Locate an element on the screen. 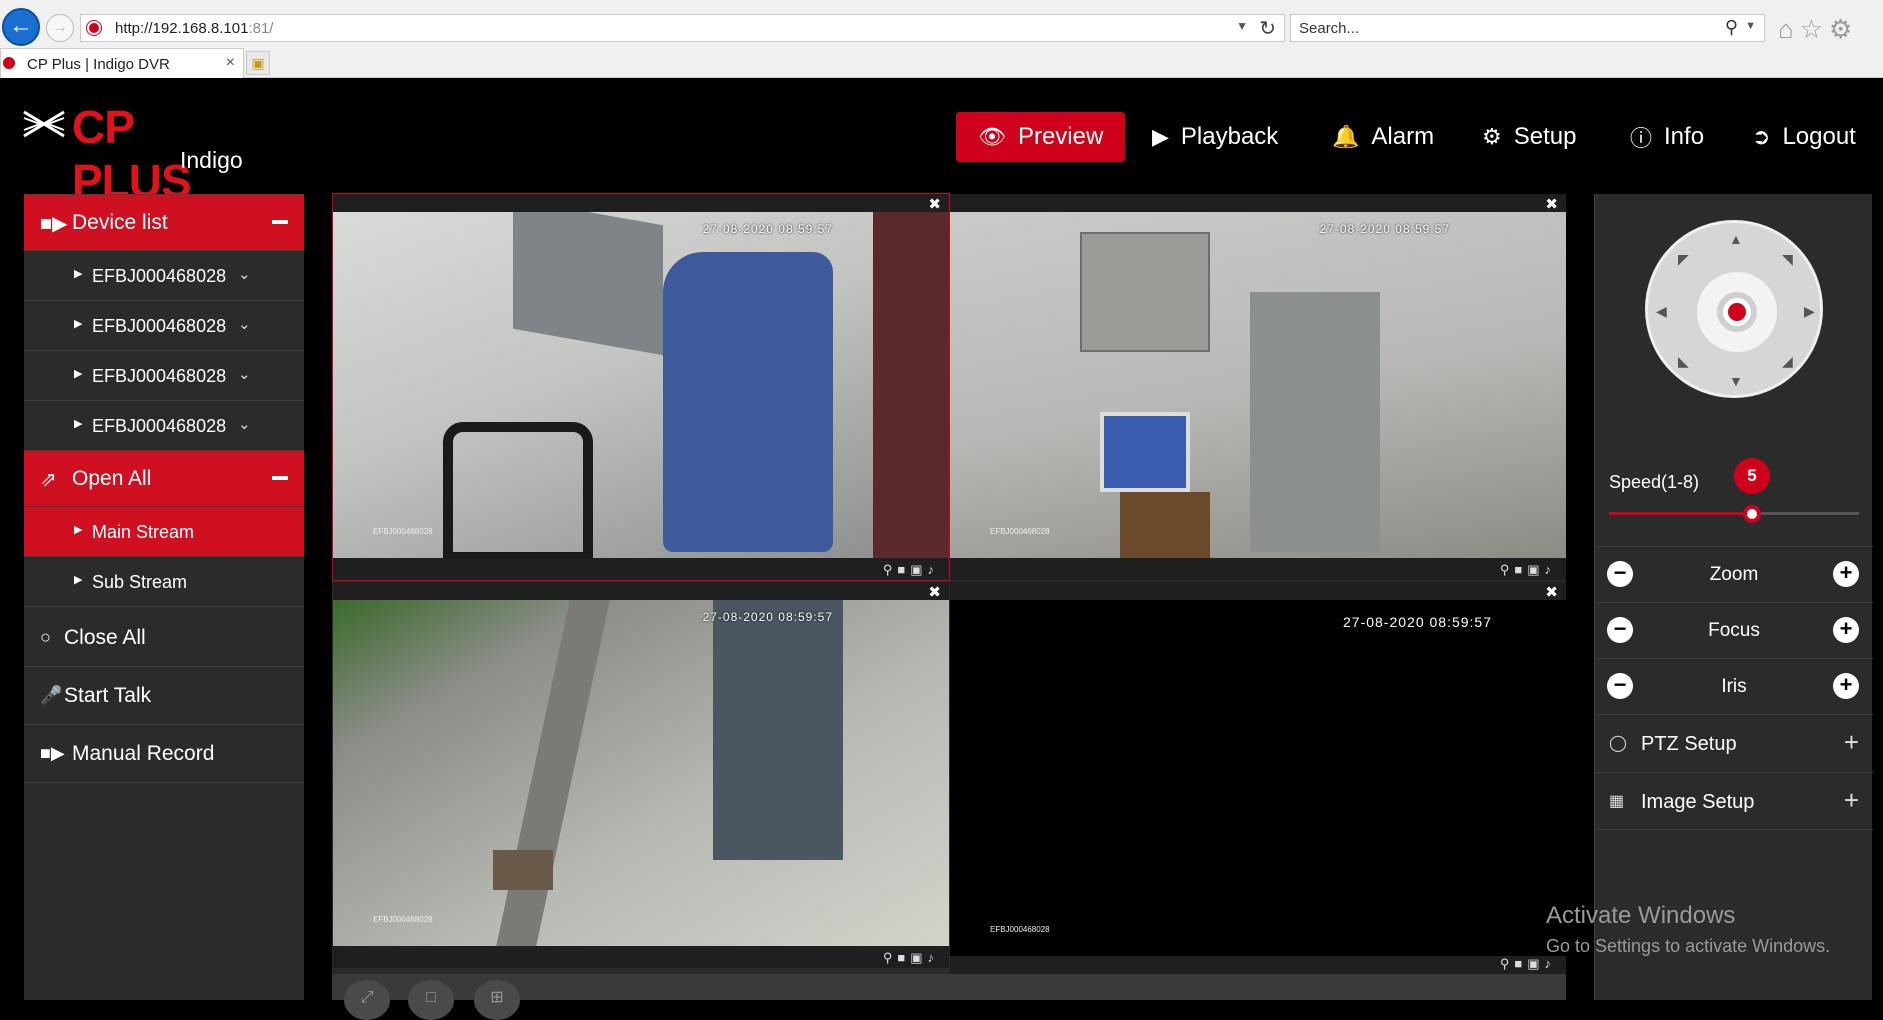  favorites-star-icon: ☆ is located at coordinates (1814, 29).